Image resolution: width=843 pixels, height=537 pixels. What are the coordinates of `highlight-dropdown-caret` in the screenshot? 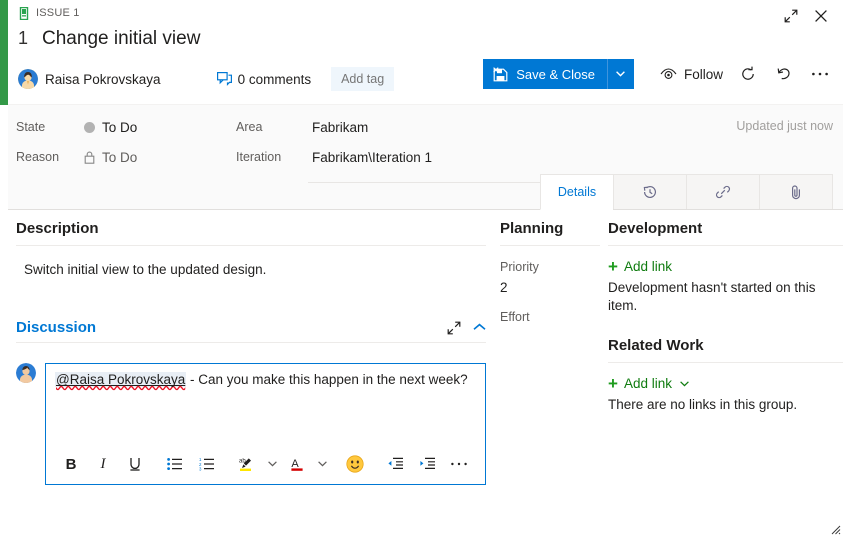 It's located at (272, 464).